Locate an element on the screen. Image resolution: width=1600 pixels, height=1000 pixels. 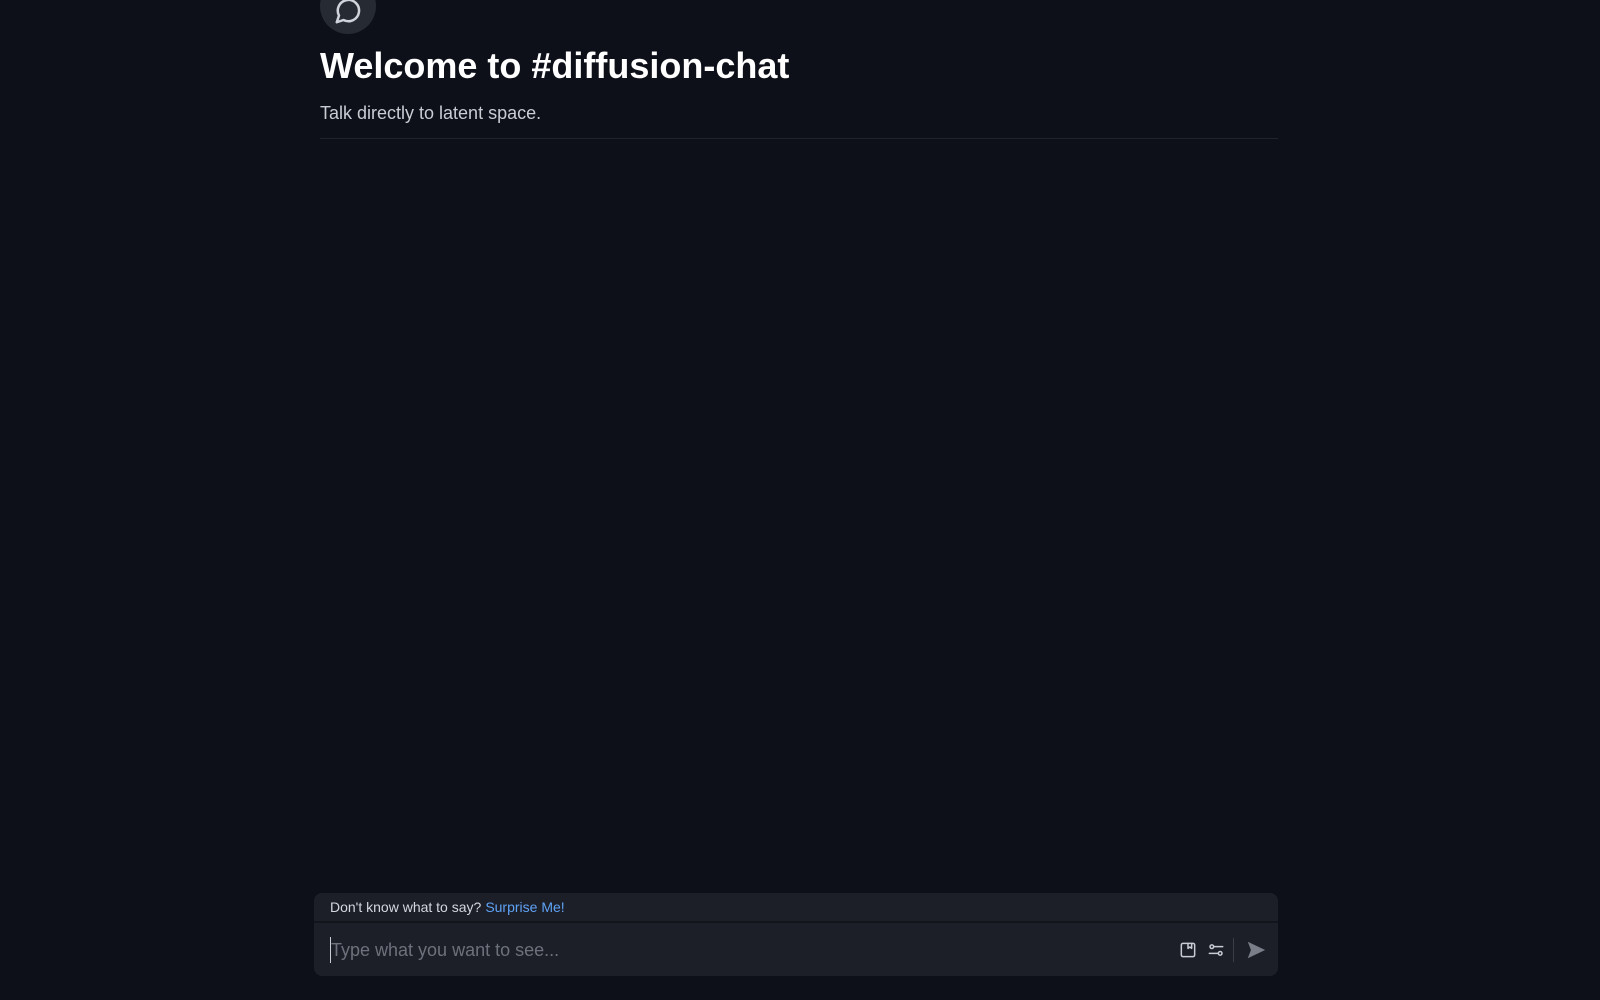
settings-button is located at coordinates (1216, 950).